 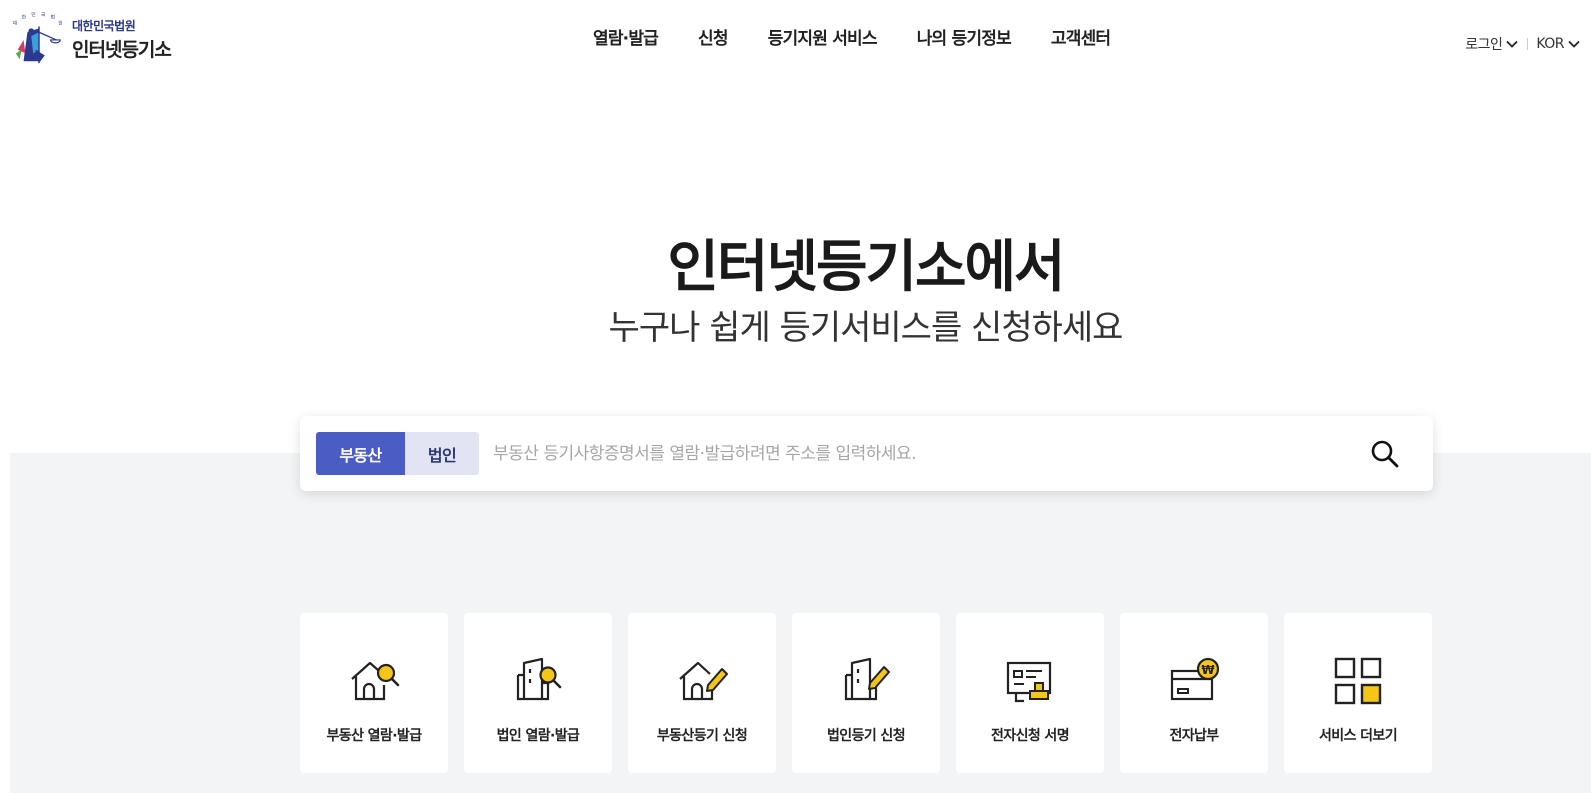 What do you see at coordinates (1484, 45) in the screenshot?
I see `login-label: 로그인` at bounding box center [1484, 45].